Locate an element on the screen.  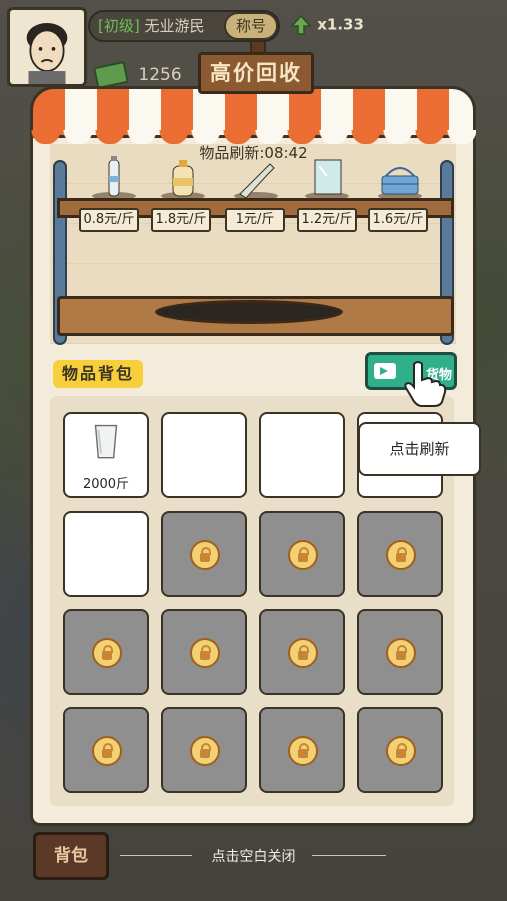
price-tag-5: 1.6元/斤 is located at coordinates (398, 220).